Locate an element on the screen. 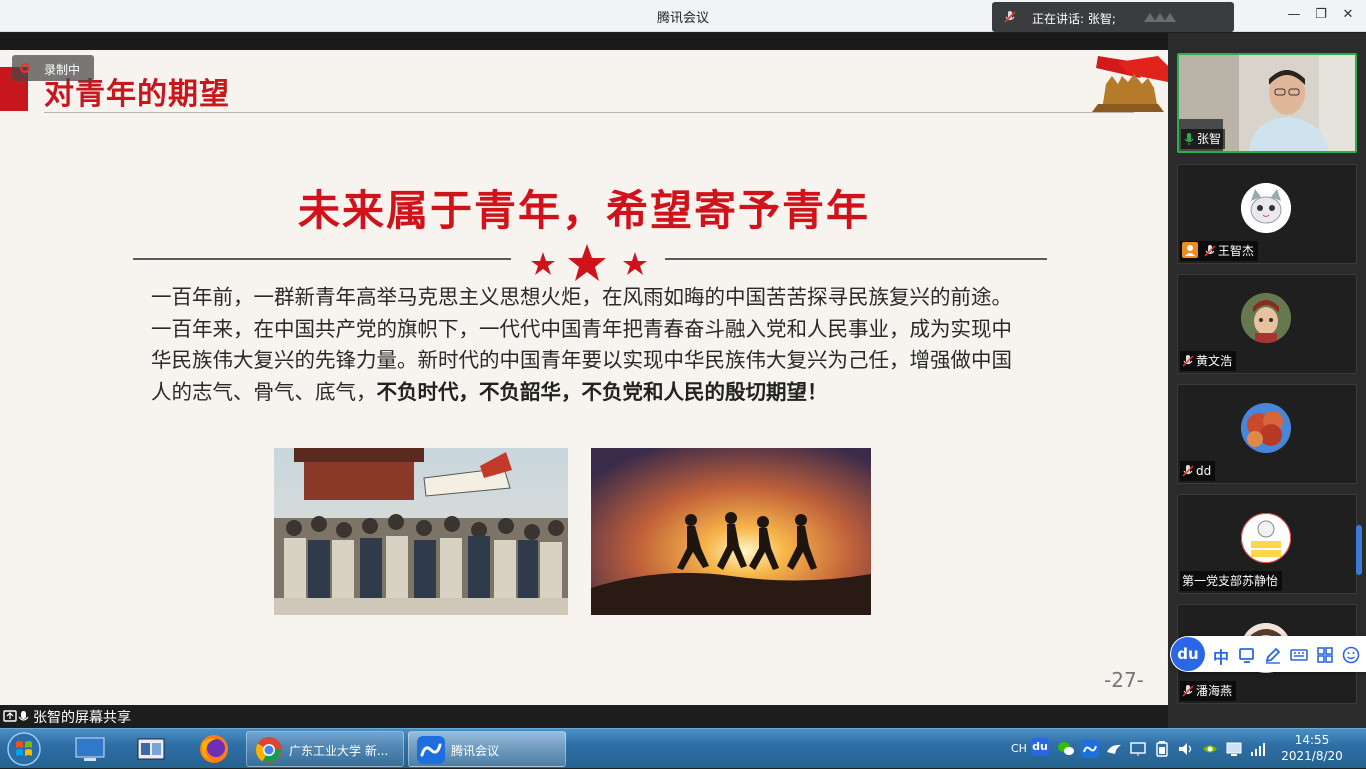  participants-scrollbar is located at coordinates (1359, 550).